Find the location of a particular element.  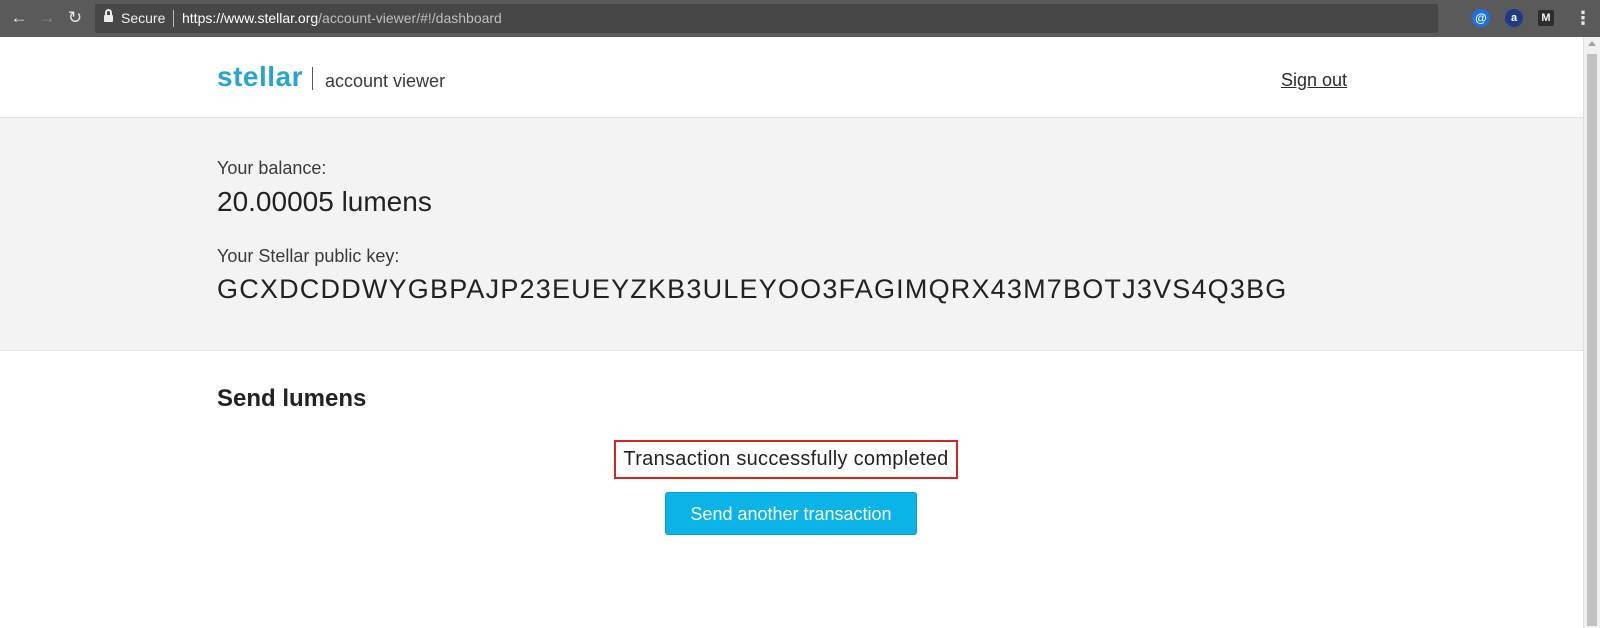

stellar-logo: stellar is located at coordinates (260, 77).